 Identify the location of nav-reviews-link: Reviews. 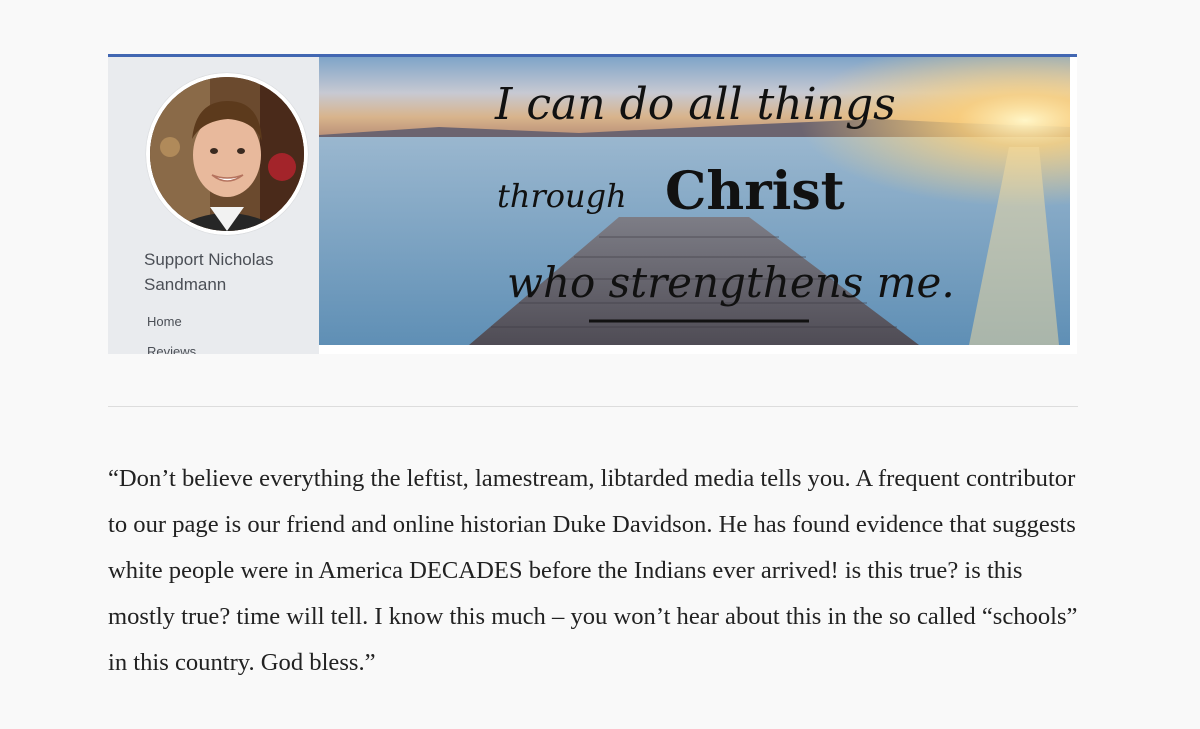
(171, 349).